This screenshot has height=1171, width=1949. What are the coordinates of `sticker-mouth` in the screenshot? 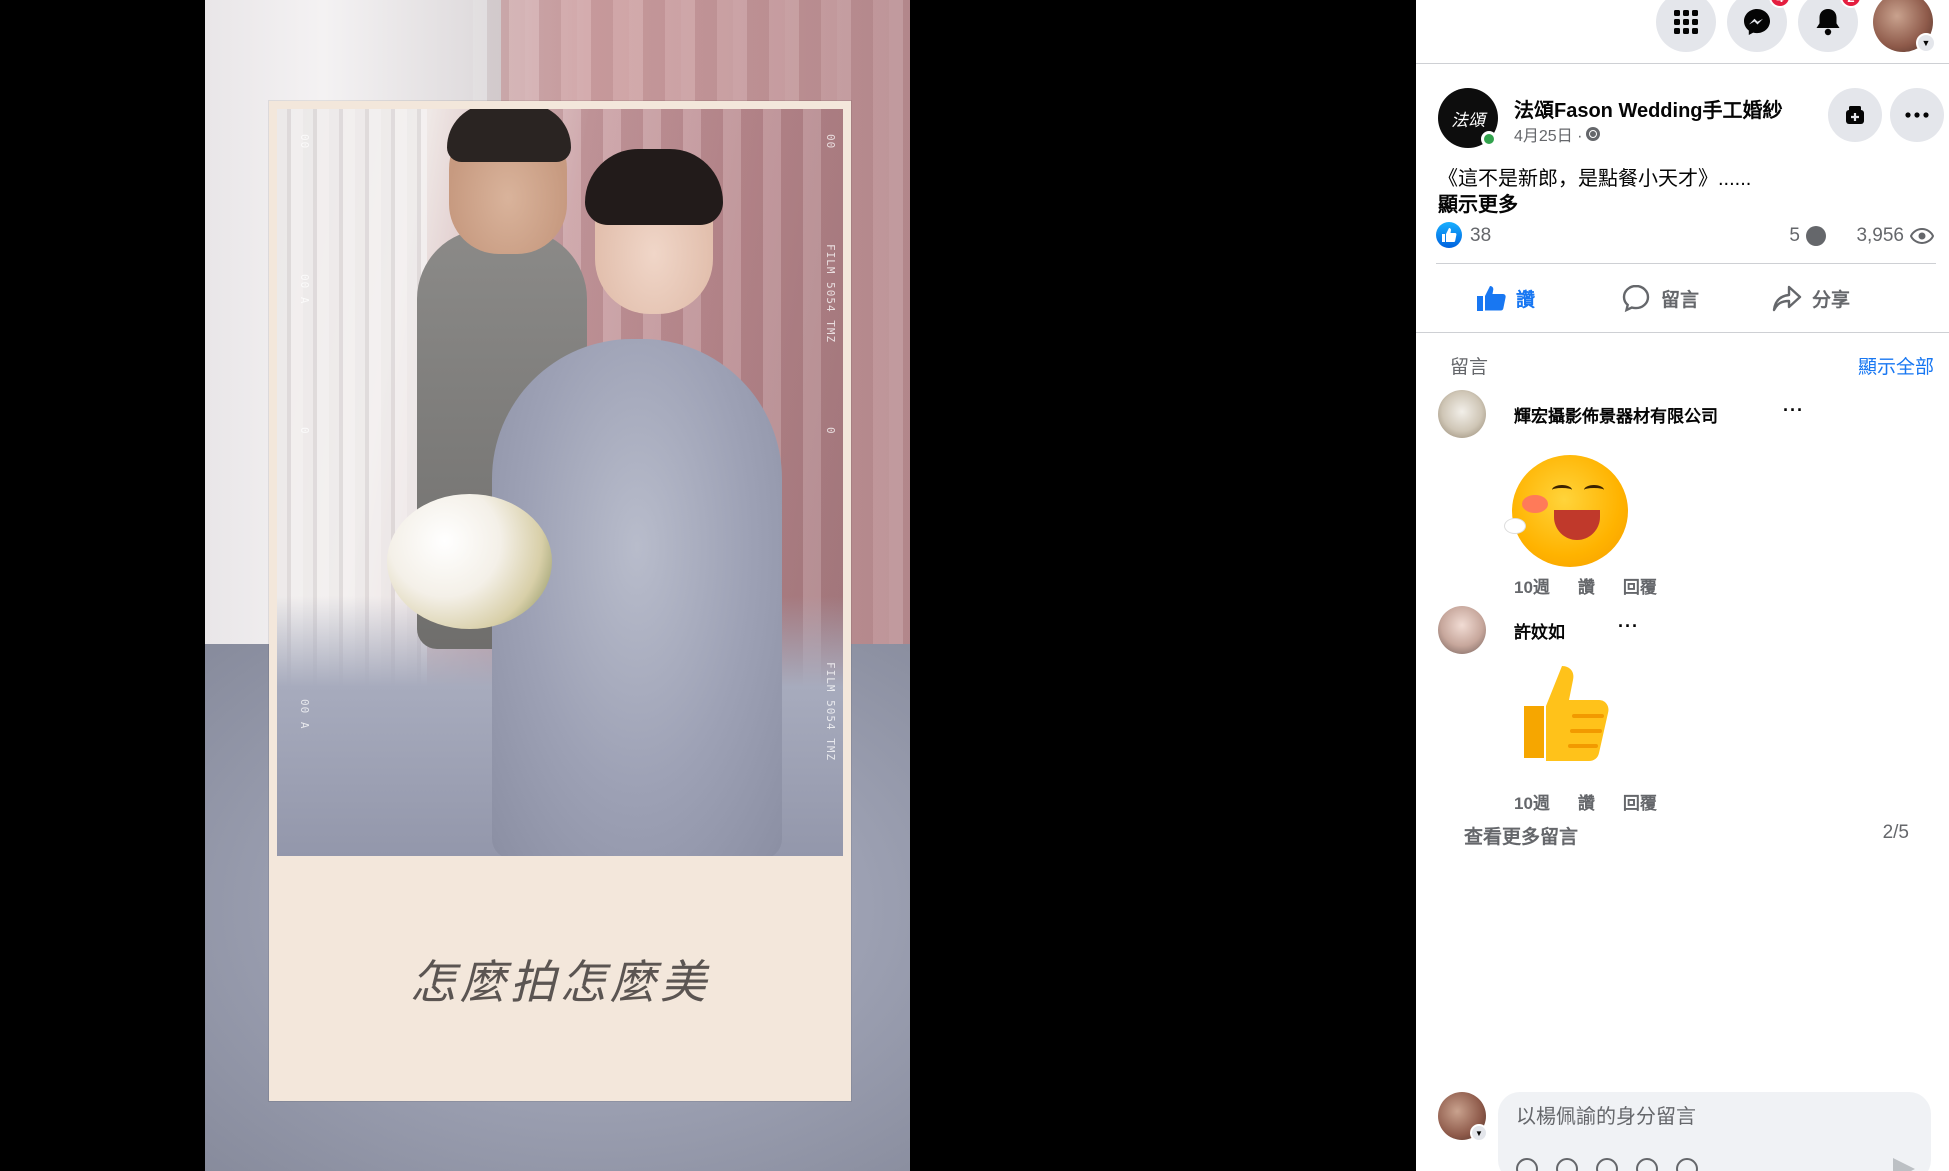 It's located at (1577, 525).